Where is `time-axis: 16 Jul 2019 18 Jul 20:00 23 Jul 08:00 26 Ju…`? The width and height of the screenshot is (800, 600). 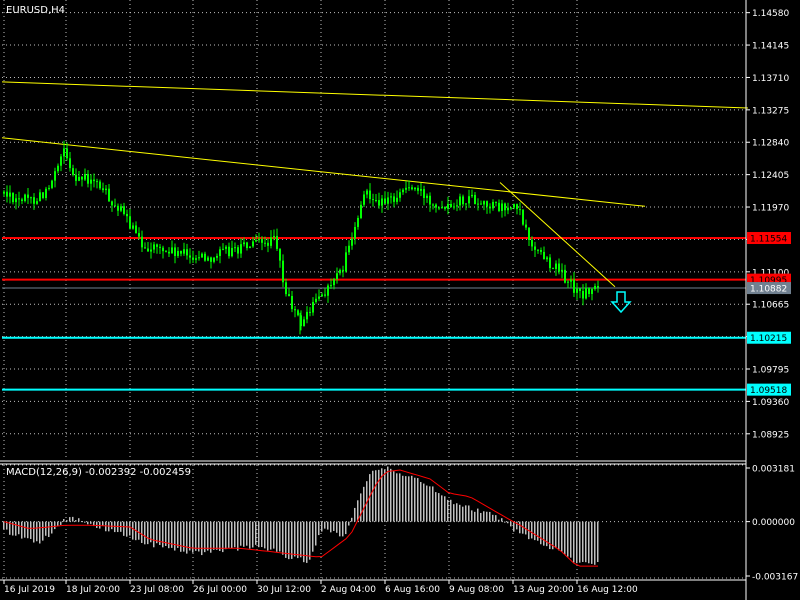 time-axis: 16 Jul 2019 18 Jul 20:00 23 Jul 08:00 26 Ju… is located at coordinates (320, 587).